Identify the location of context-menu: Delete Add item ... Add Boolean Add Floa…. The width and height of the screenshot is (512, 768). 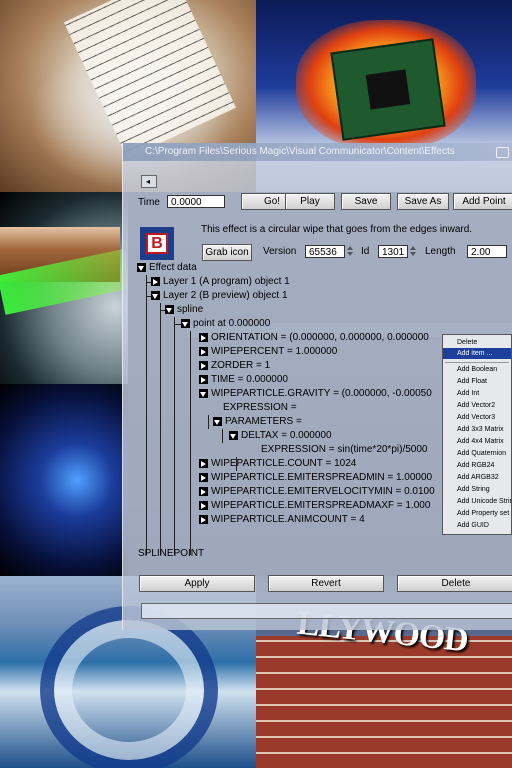
(477, 434).